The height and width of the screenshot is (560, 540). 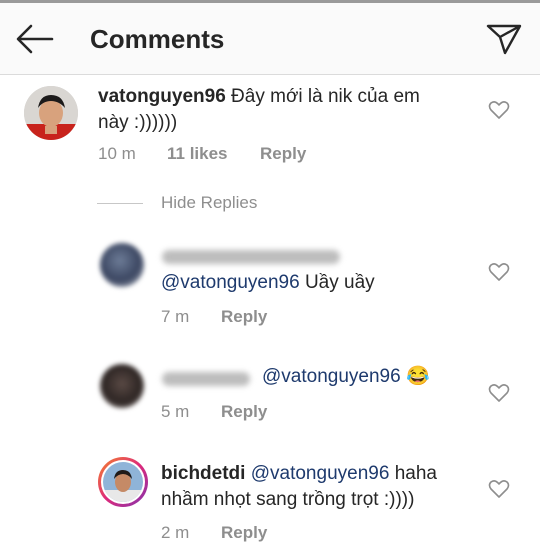 I want to click on reply-username: bichdetdi, so click(x=203, y=473).